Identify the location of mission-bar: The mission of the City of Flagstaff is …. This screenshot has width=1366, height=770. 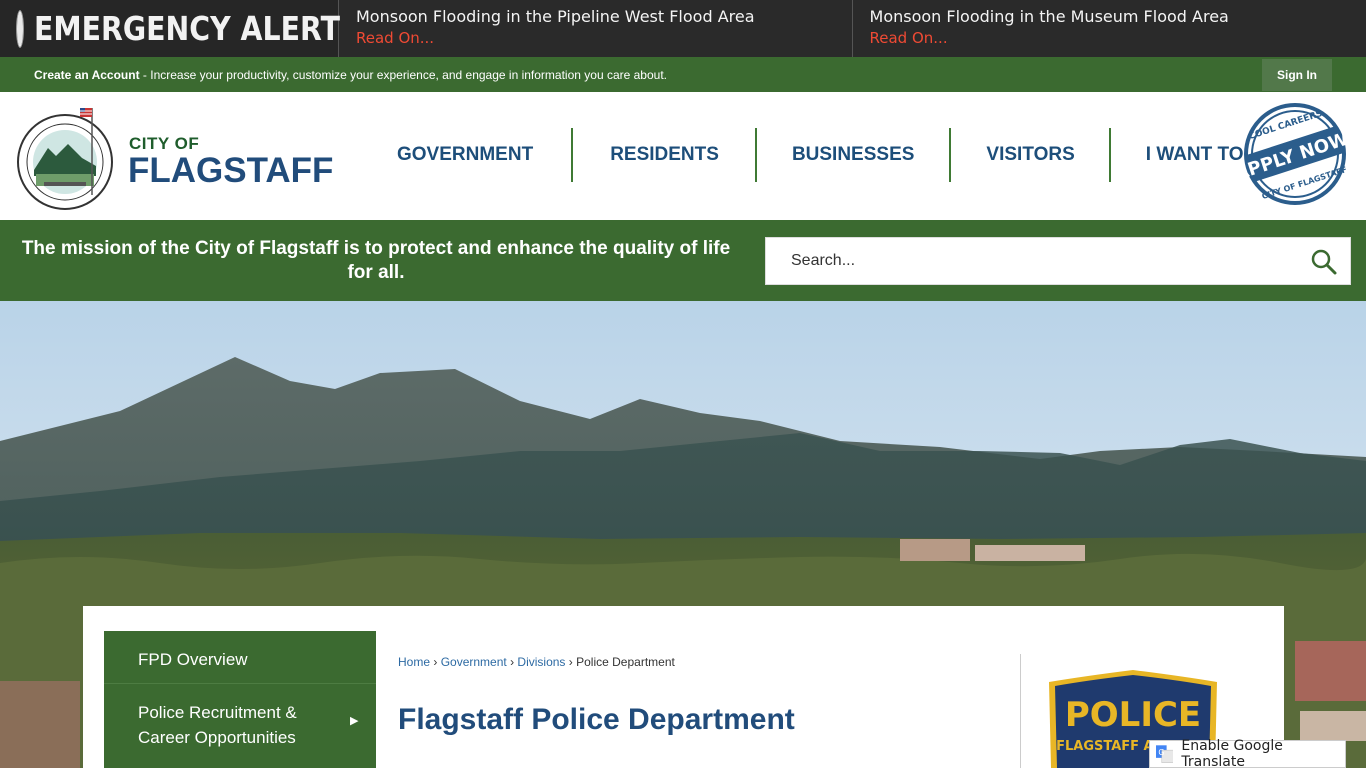
(683, 260).